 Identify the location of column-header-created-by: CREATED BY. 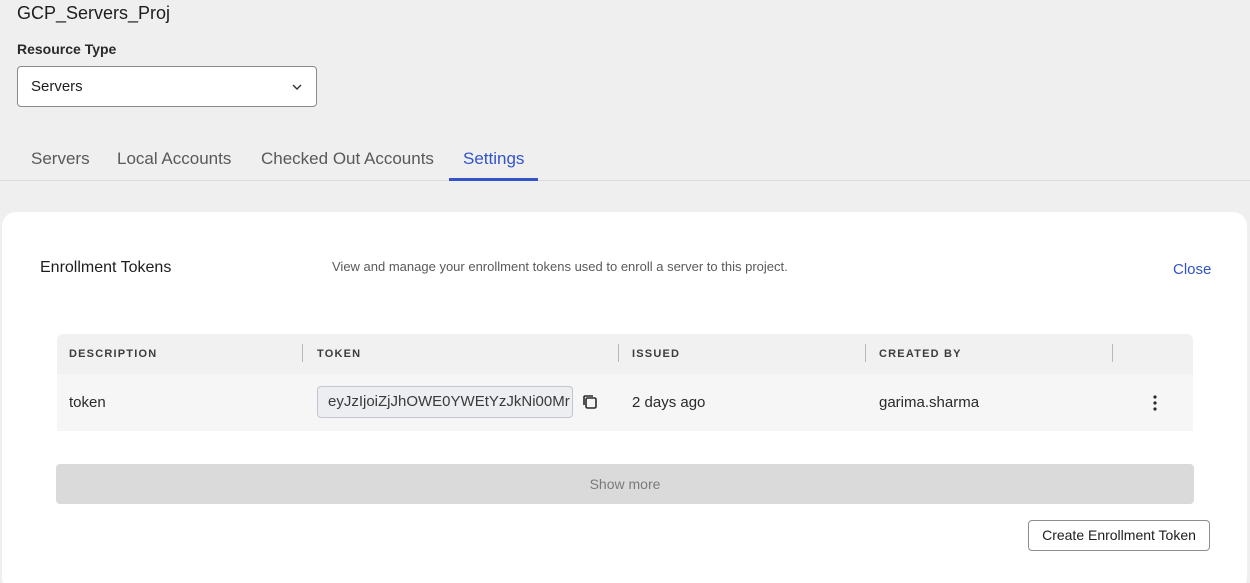
(920, 354).